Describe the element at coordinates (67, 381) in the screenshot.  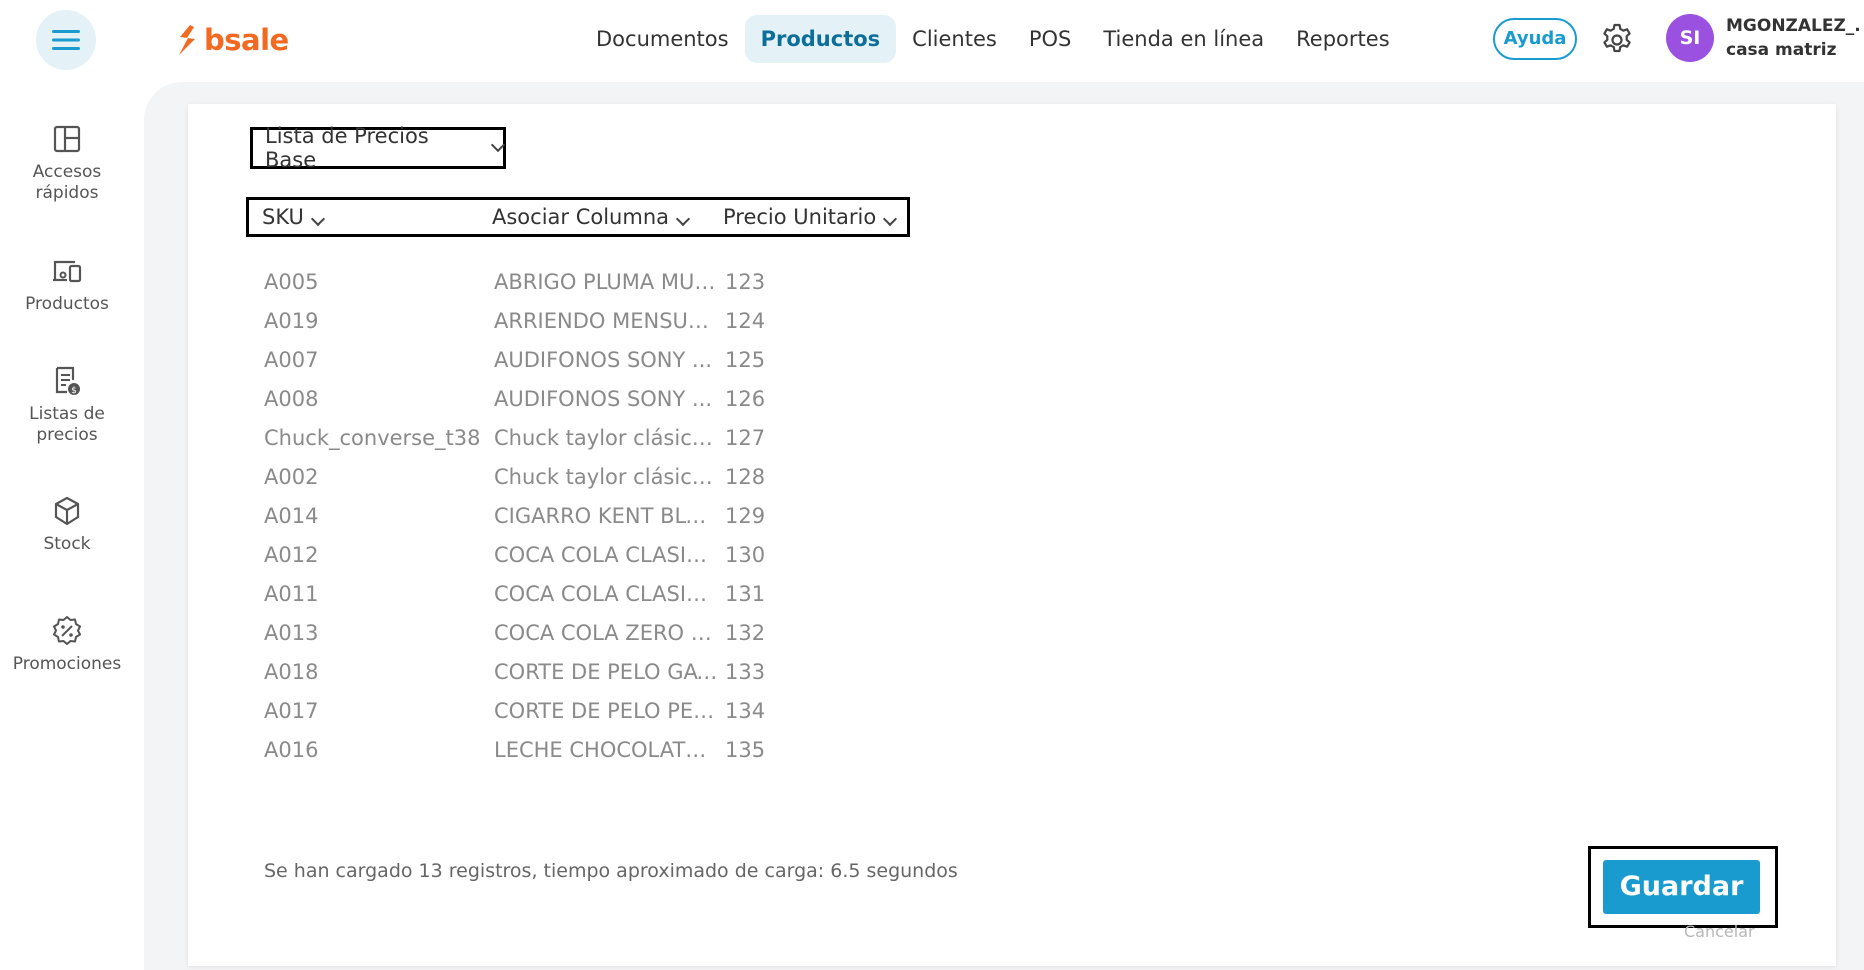
I see `price-list-icon: $` at that location.